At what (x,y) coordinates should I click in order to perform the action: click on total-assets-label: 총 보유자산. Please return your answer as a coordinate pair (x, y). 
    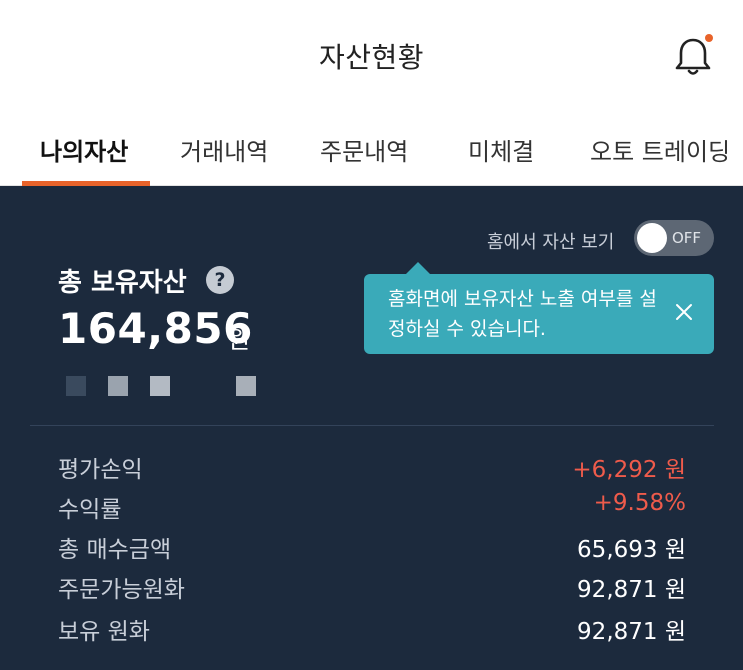
    Looking at the image, I should click on (122, 283).